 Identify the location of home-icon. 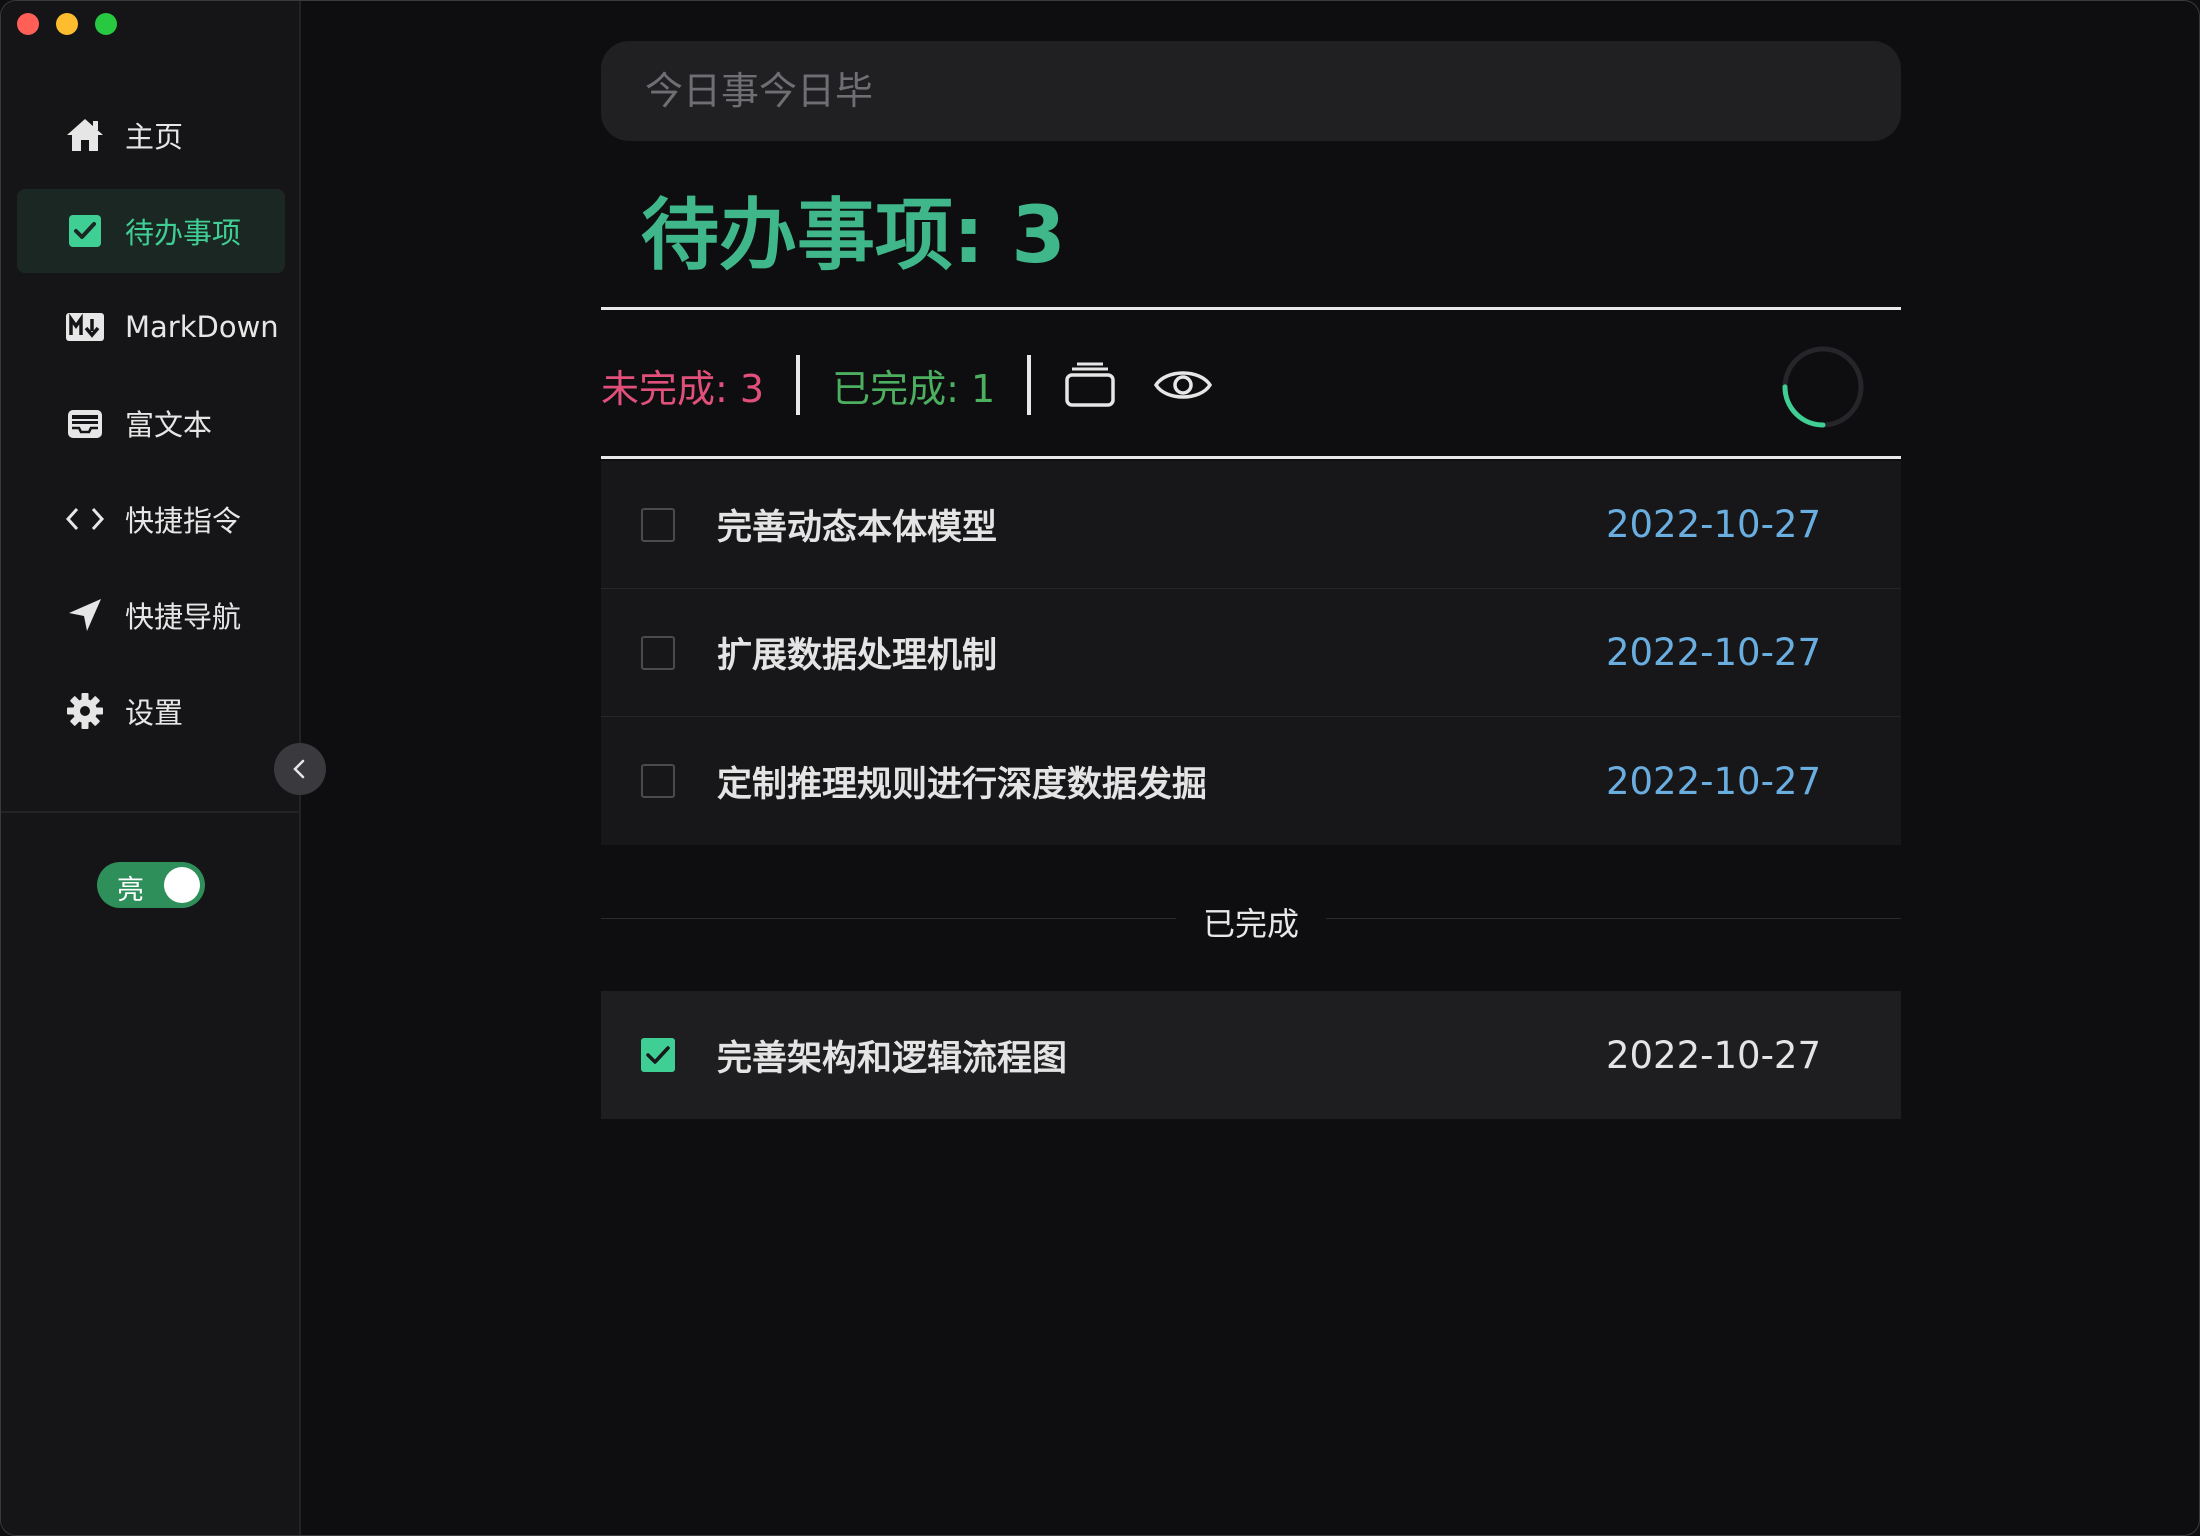
(85, 135).